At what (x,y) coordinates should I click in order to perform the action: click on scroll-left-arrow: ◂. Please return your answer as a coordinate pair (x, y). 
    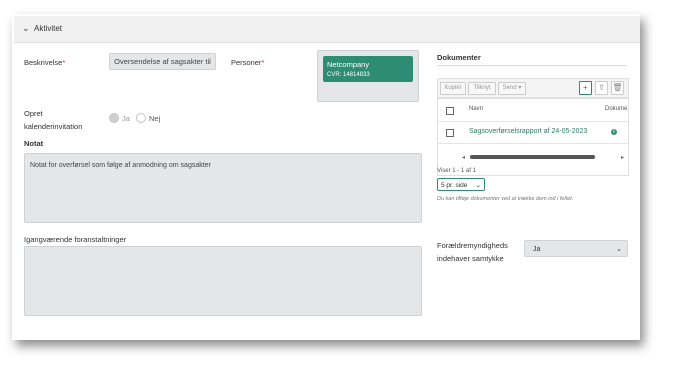
    Looking at the image, I should click on (463, 157).